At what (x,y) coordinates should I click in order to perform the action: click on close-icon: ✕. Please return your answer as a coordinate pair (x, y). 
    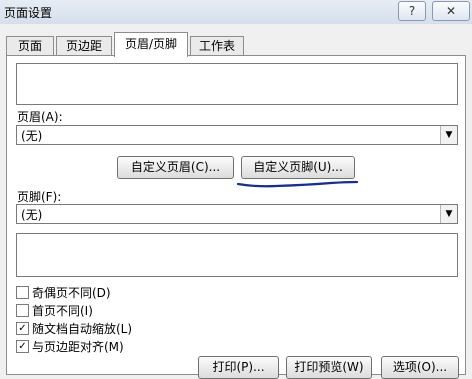
    Looking at the image, I should click on (451, 11).